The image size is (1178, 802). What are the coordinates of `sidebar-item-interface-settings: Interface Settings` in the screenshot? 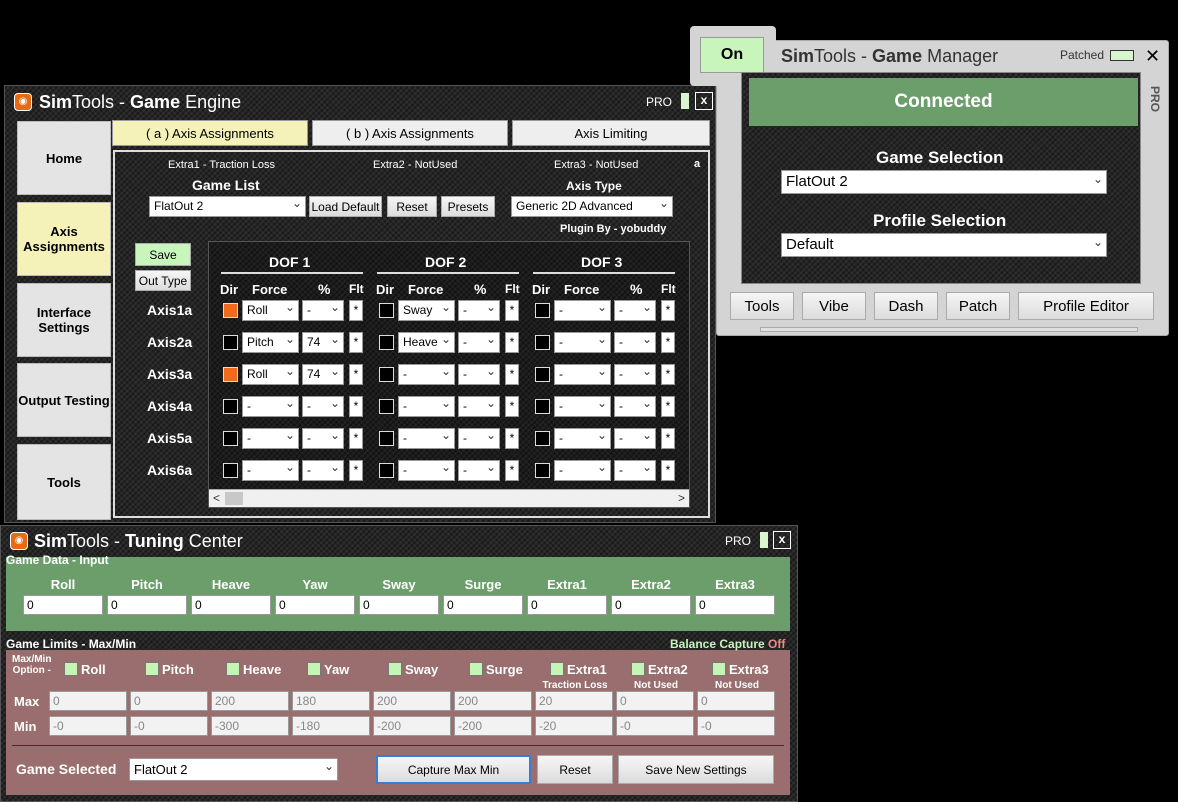 It's located at (64, 320).